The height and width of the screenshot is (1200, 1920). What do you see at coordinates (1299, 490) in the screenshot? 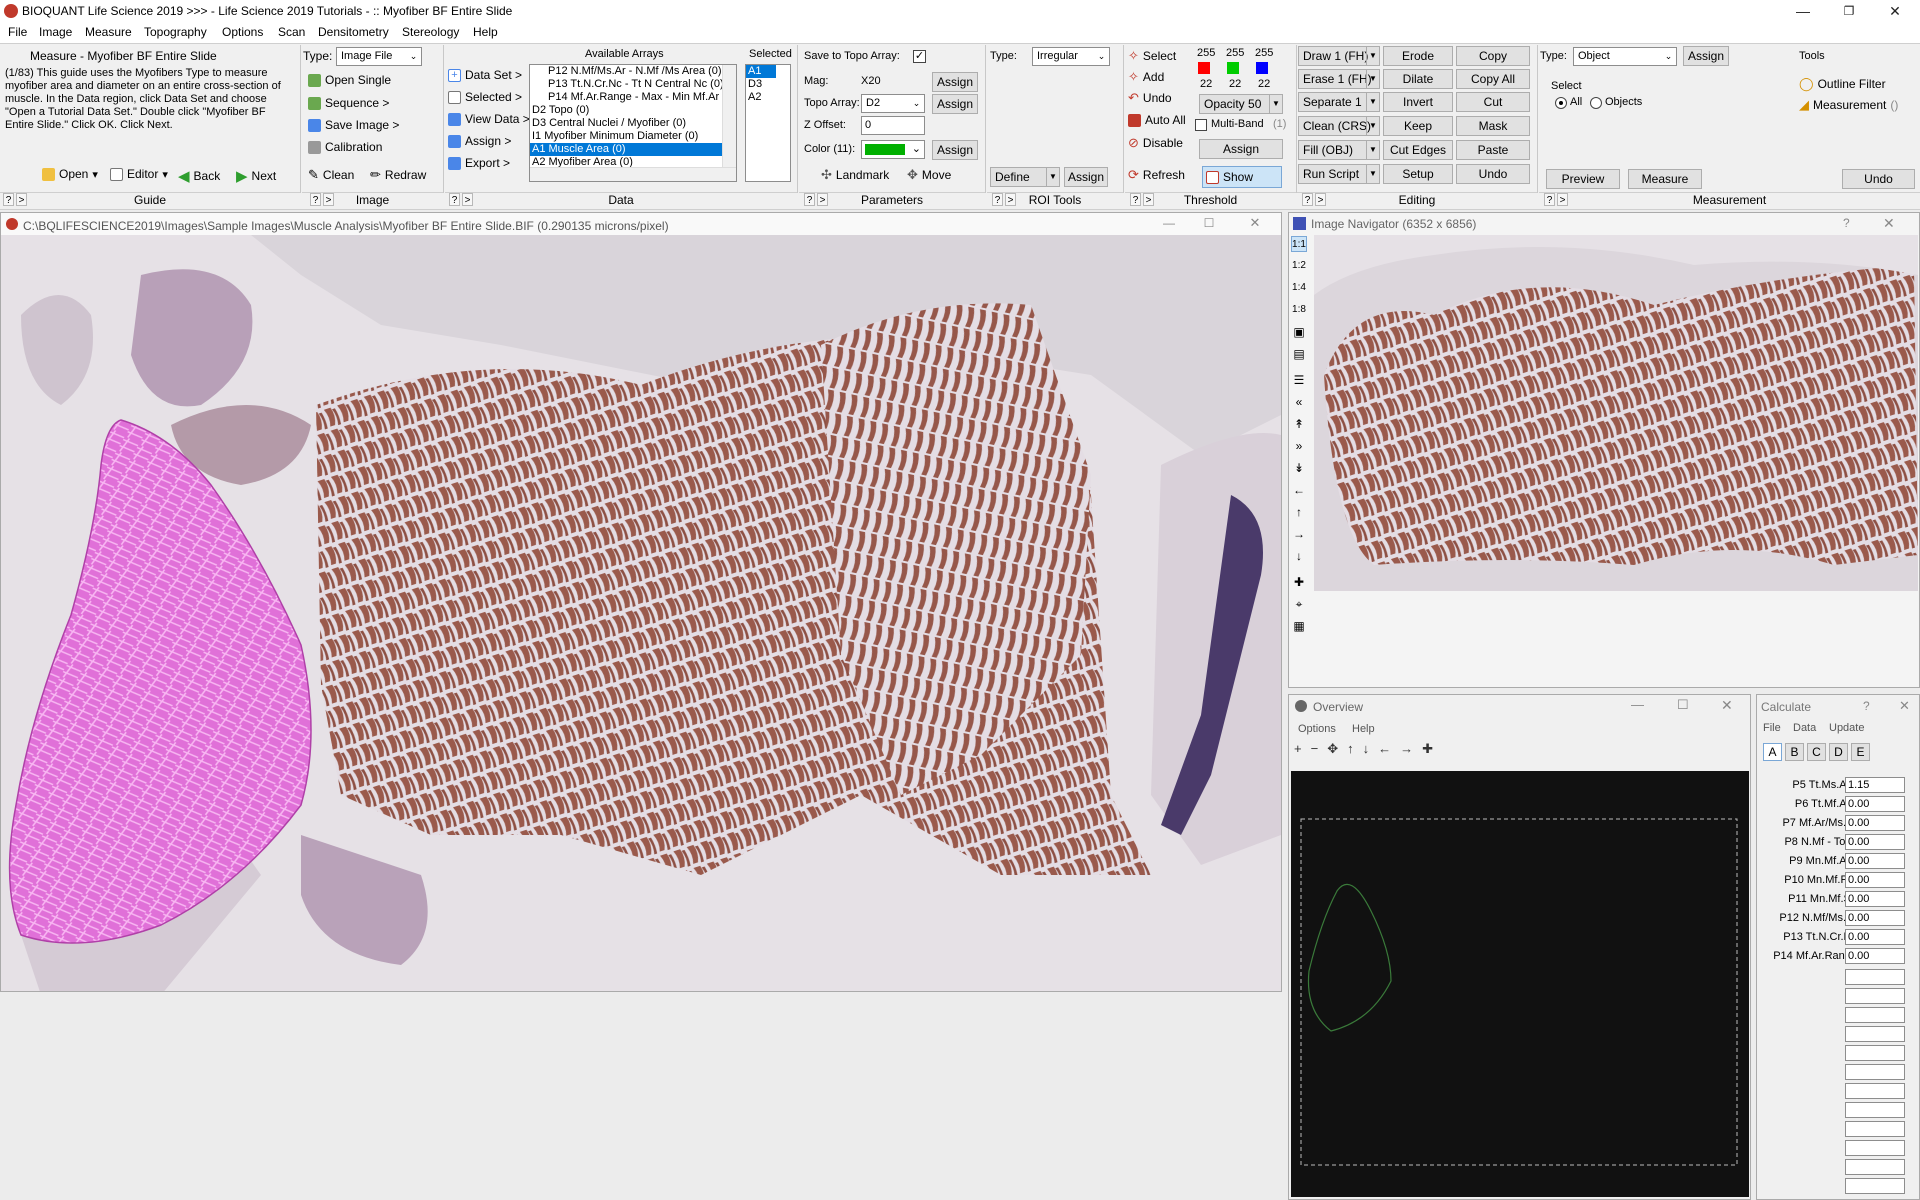
I see `pan-left-icon: ←` at bounding box center [1299, 490].